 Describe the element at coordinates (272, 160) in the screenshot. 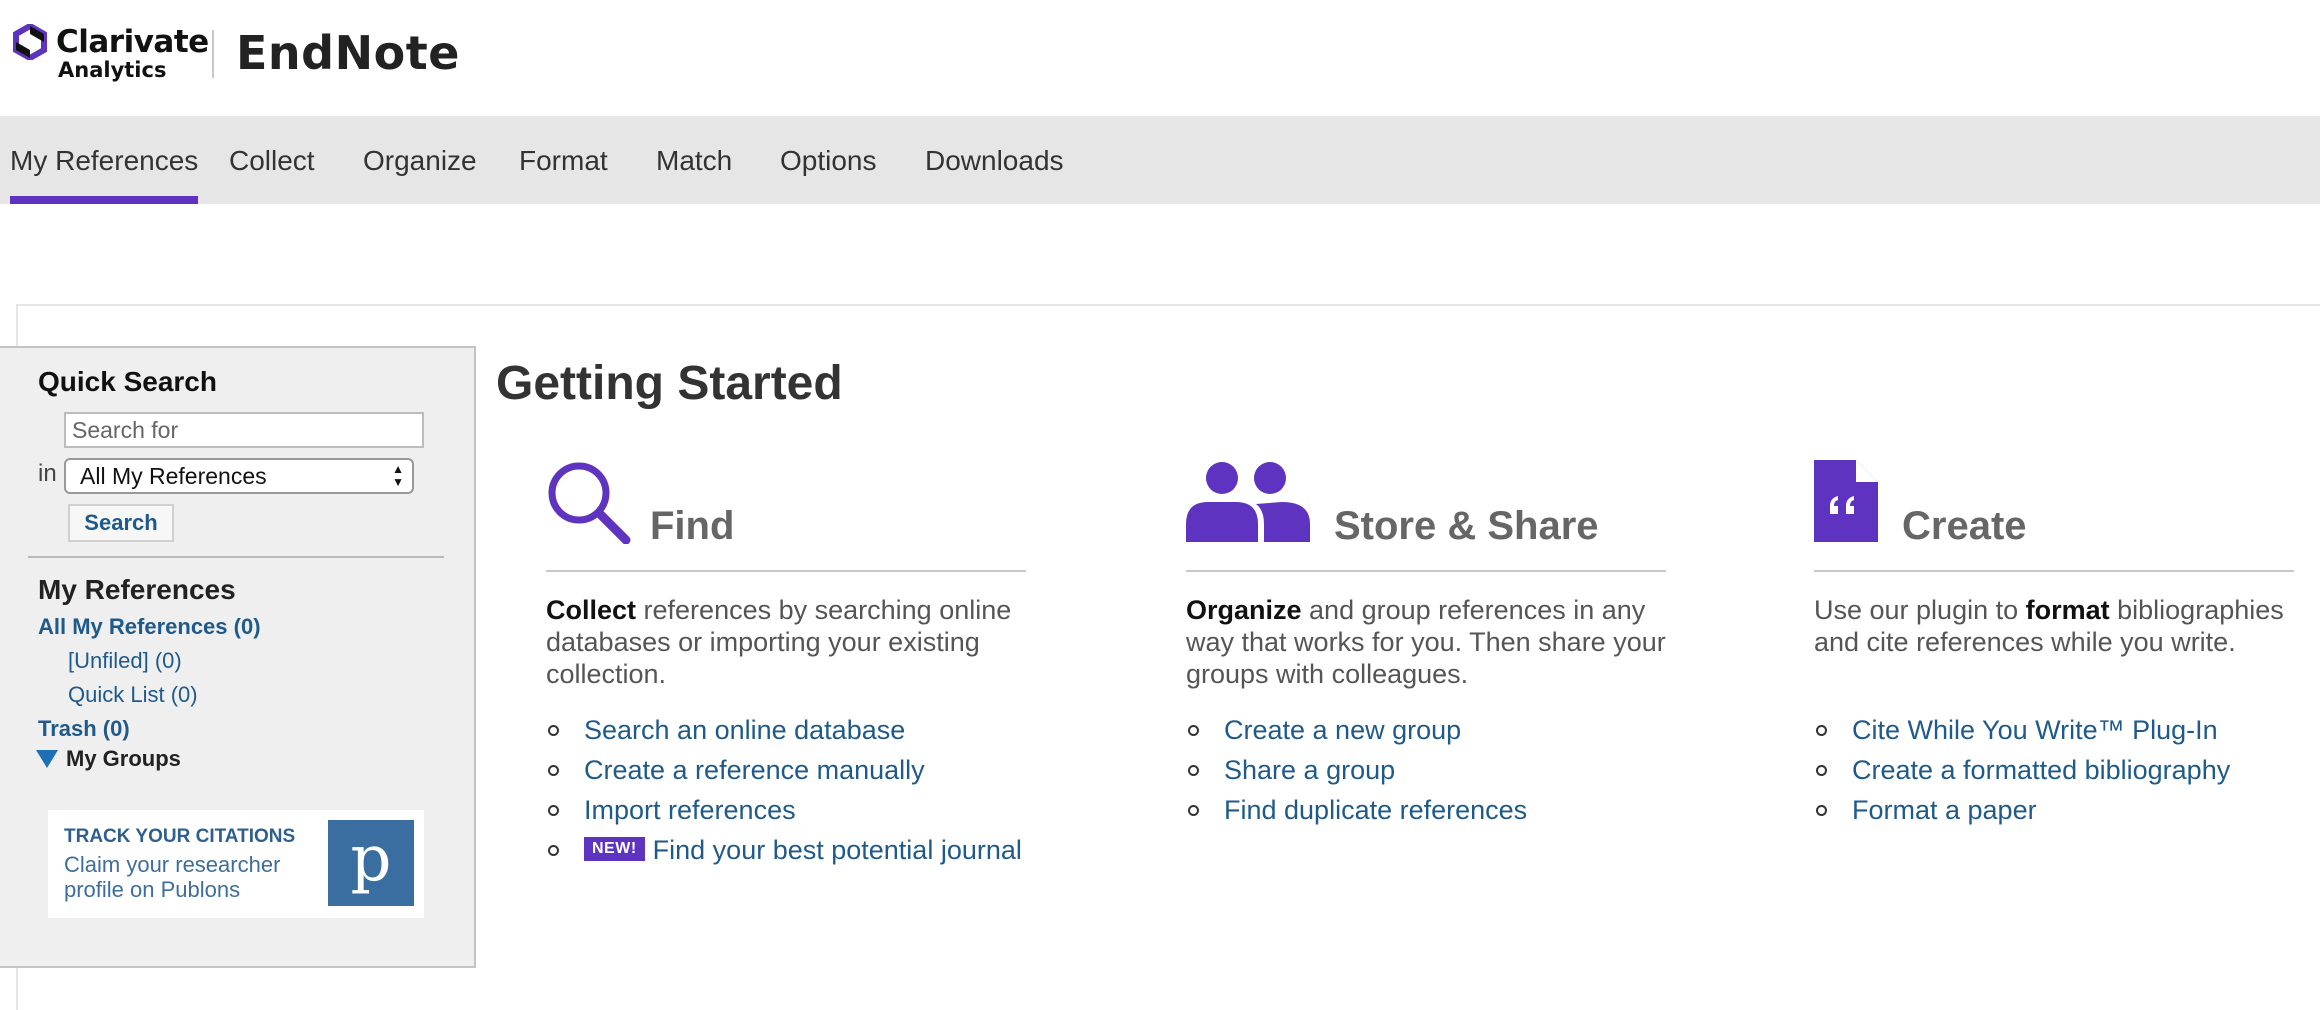

I see `tab-collect: Collect` at that location.